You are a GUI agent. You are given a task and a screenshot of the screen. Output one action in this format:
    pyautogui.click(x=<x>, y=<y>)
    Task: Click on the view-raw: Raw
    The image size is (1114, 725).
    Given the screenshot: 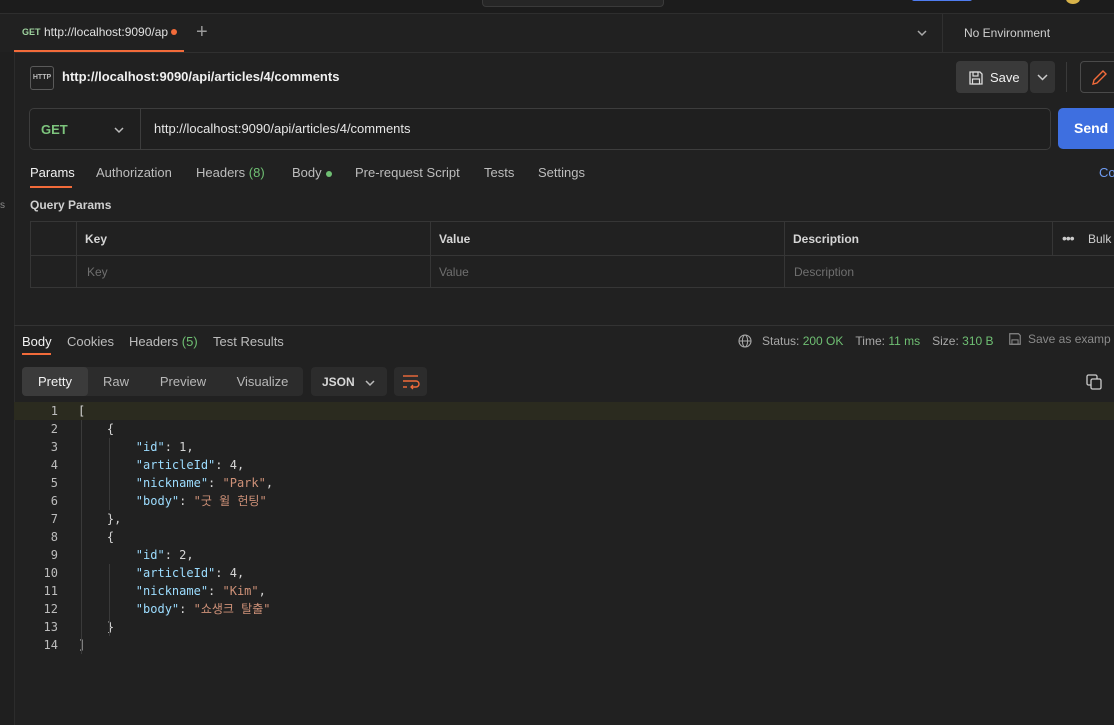 What is the action you would take?
    pyautogui.click(x=116, y=381)
    